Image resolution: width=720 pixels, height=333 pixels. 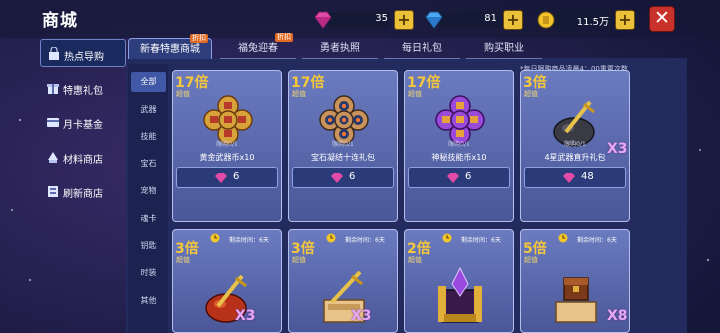 I want to click on tab-label: 购买职业, so click(x=504, y=48).